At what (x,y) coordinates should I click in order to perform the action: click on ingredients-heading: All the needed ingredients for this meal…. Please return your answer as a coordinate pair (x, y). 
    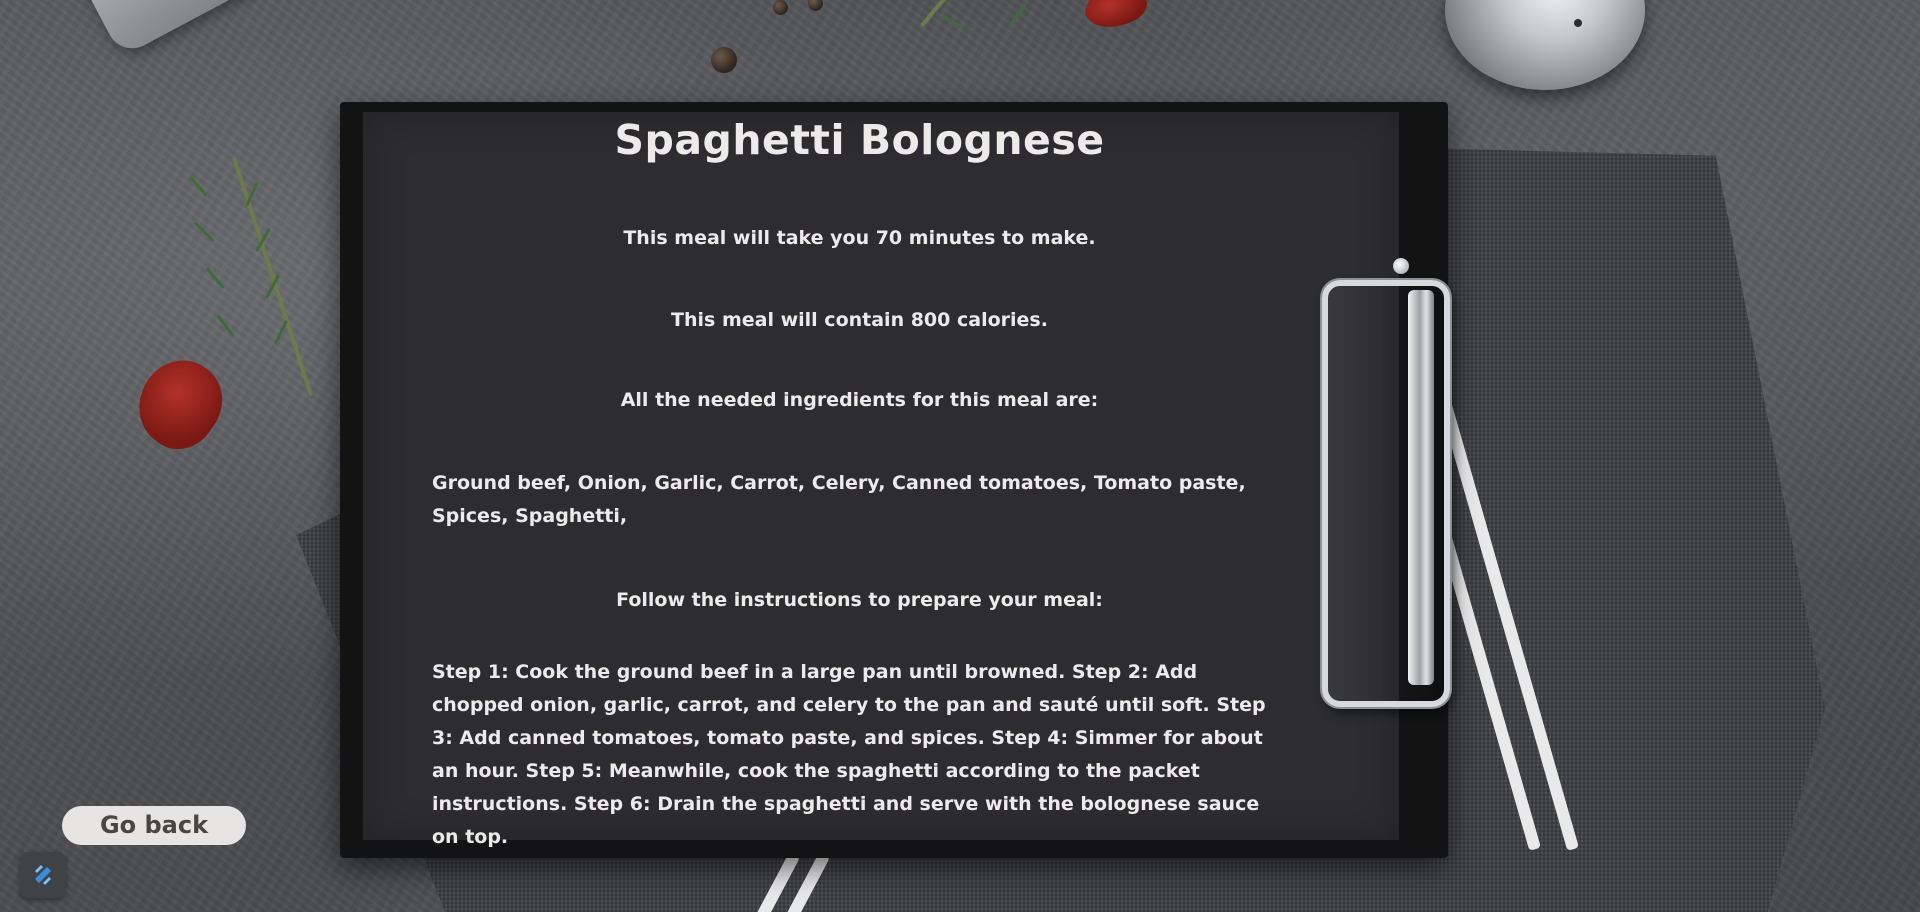
    Looking at the image, I should click on (859, 400).